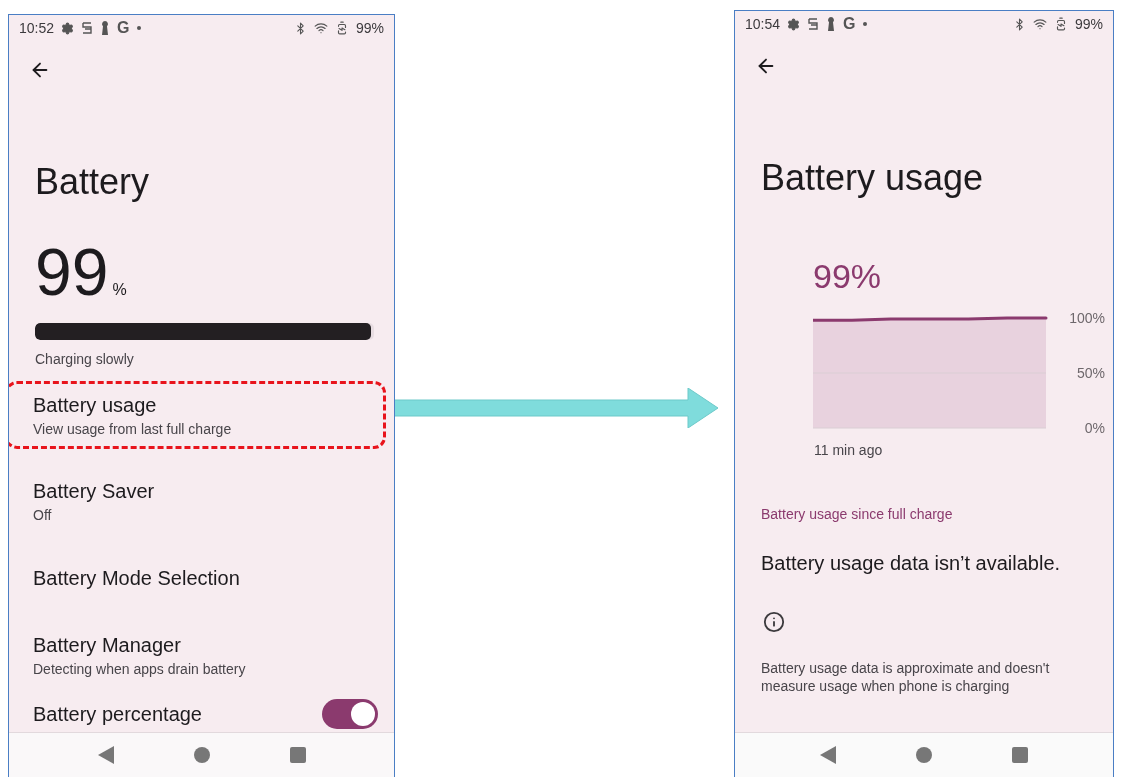 Image resolution: width=1126 pixels, height=777 pixels. Describe the element at coordinates (857, 514) in the screenshot. I see `section-header: Battery usage since full charge` at that location.